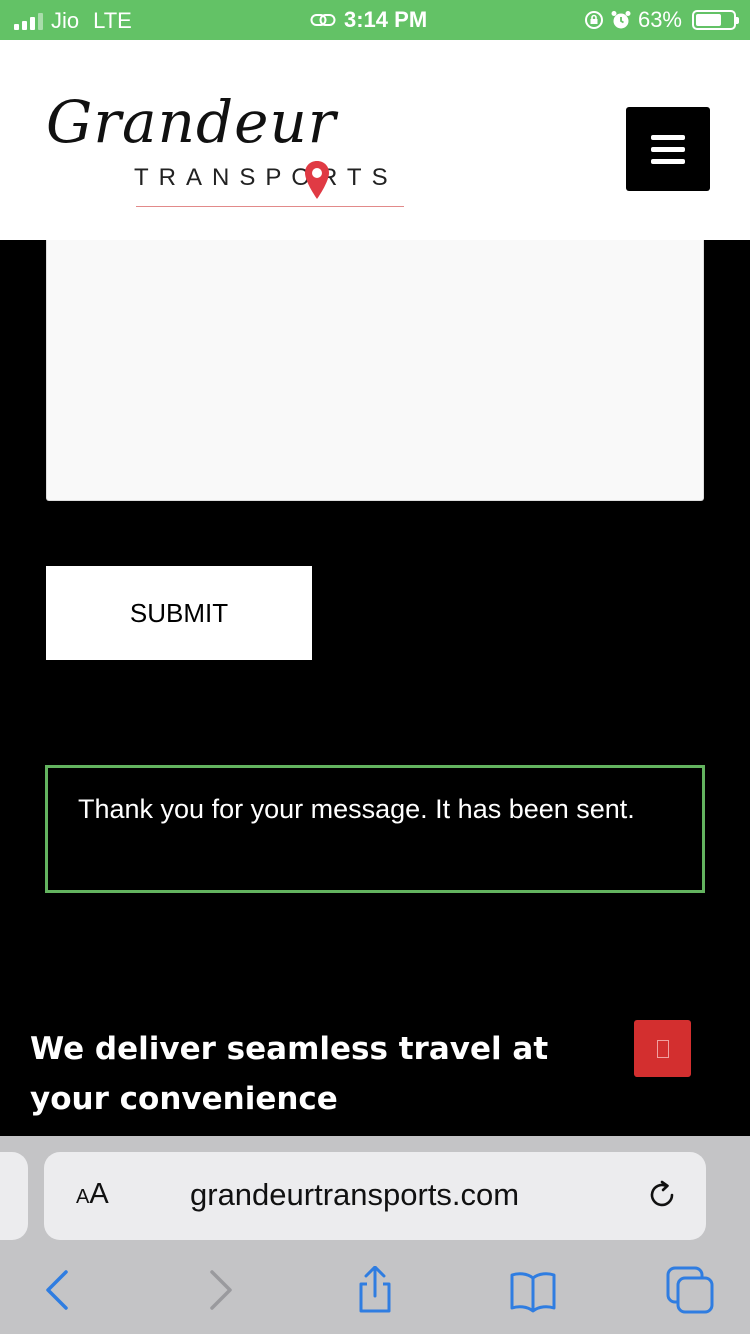 The height and width of the screenshot is (1334, 750). What do you see at coordinates (65, 20) in the screenshot?
I see `carrier-label: Jio` at bounding box center [65, 20].